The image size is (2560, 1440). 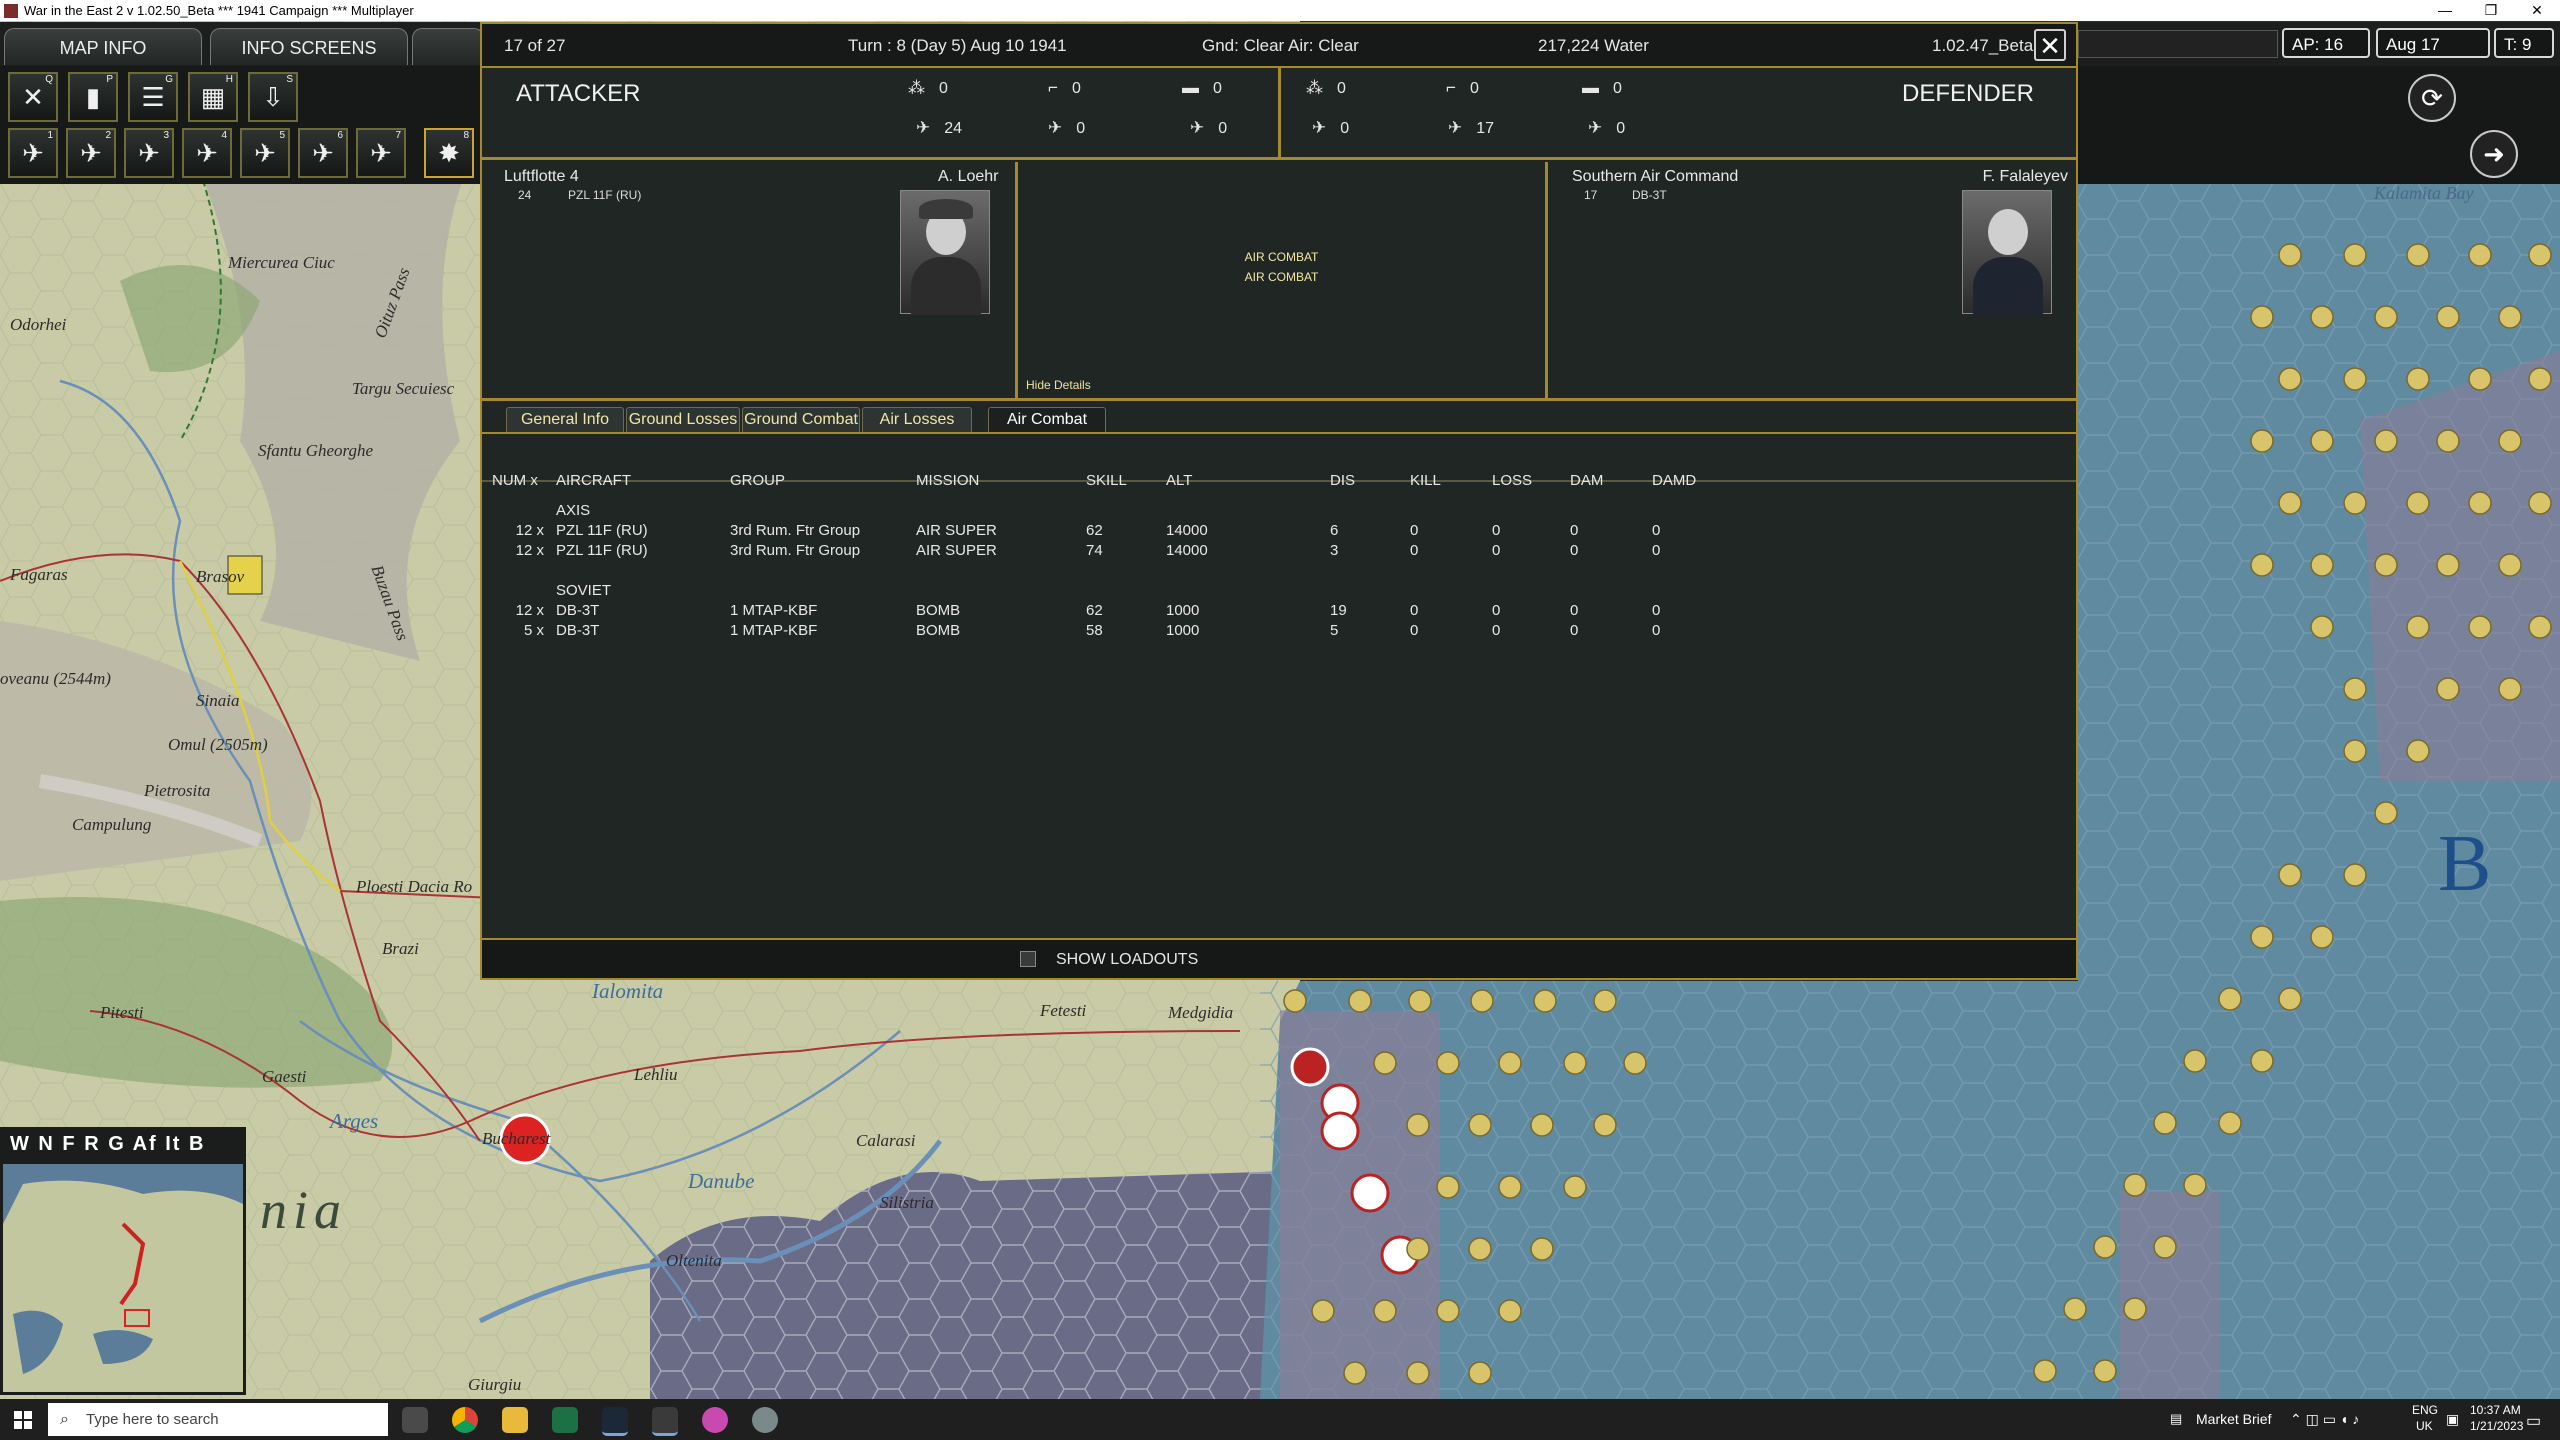 I want to click on taskbar-search-input: ⌕ Type here to search, so click(x=218, y=1419).